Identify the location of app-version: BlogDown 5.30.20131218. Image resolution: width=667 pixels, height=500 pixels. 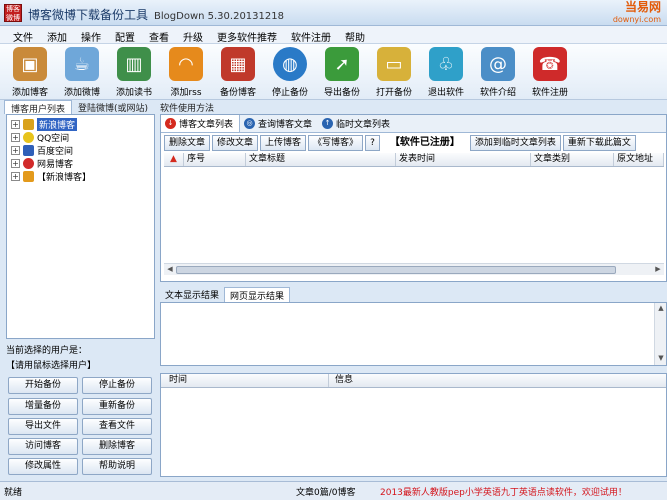
(219, 16).